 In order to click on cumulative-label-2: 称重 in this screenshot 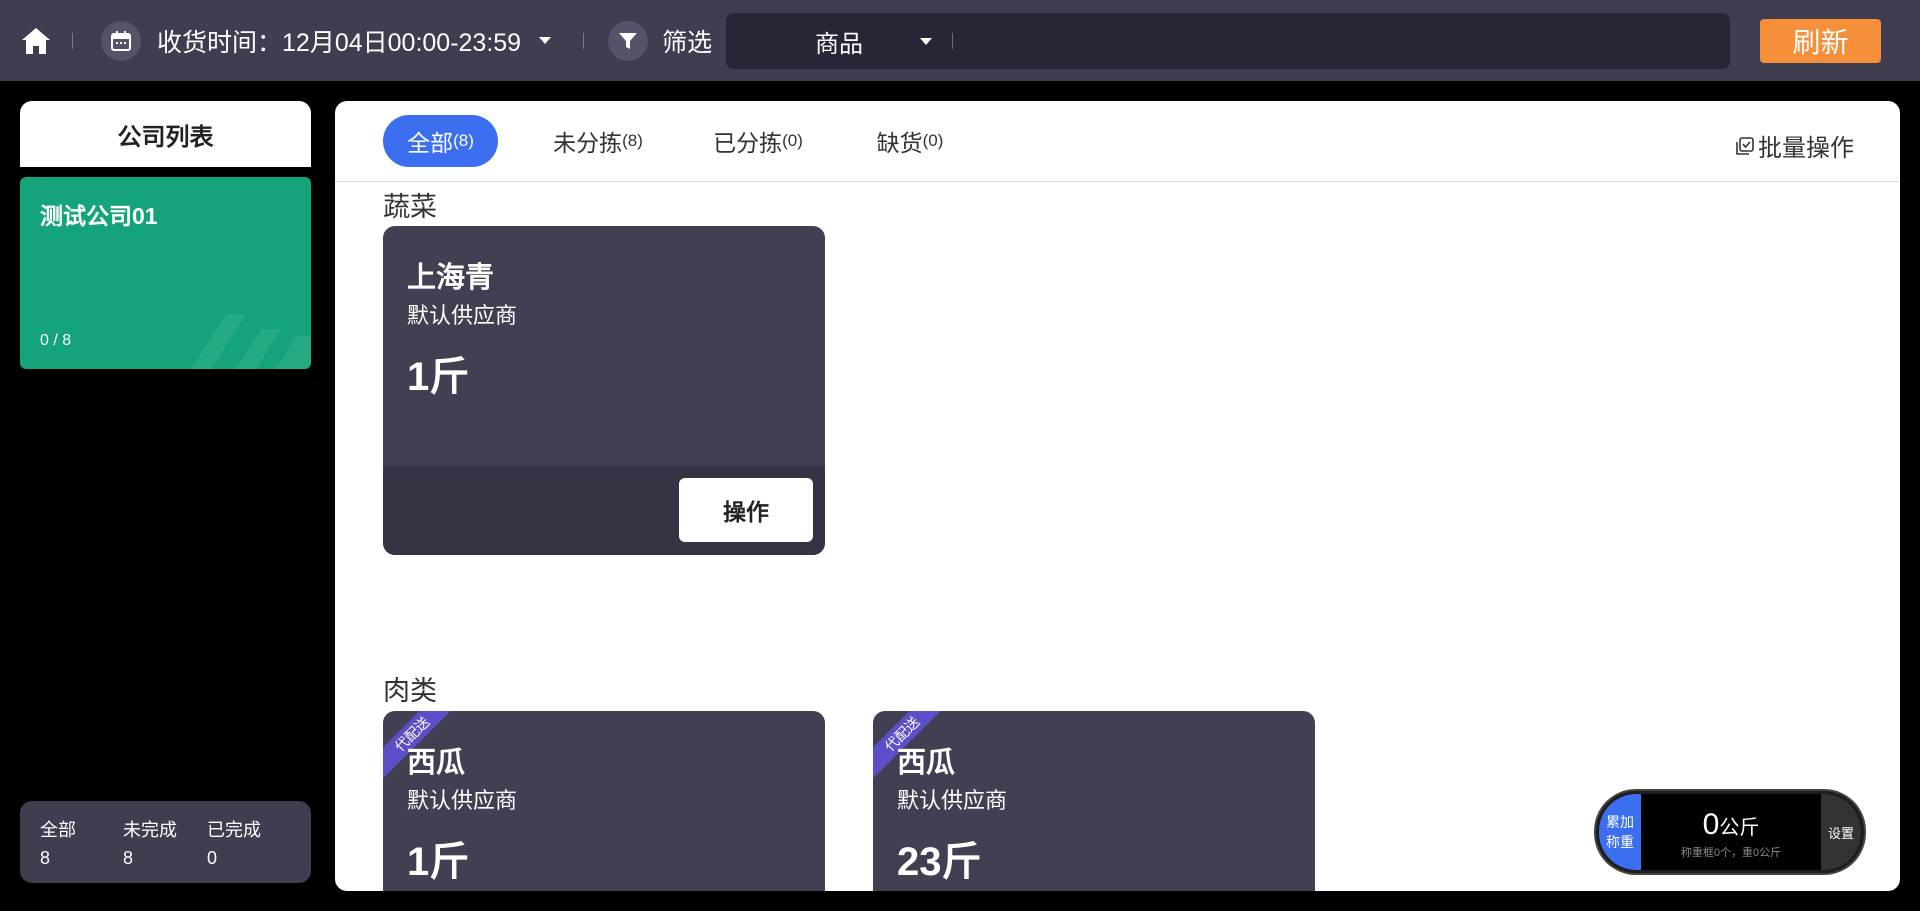, I will do `click(1620, 842)`.